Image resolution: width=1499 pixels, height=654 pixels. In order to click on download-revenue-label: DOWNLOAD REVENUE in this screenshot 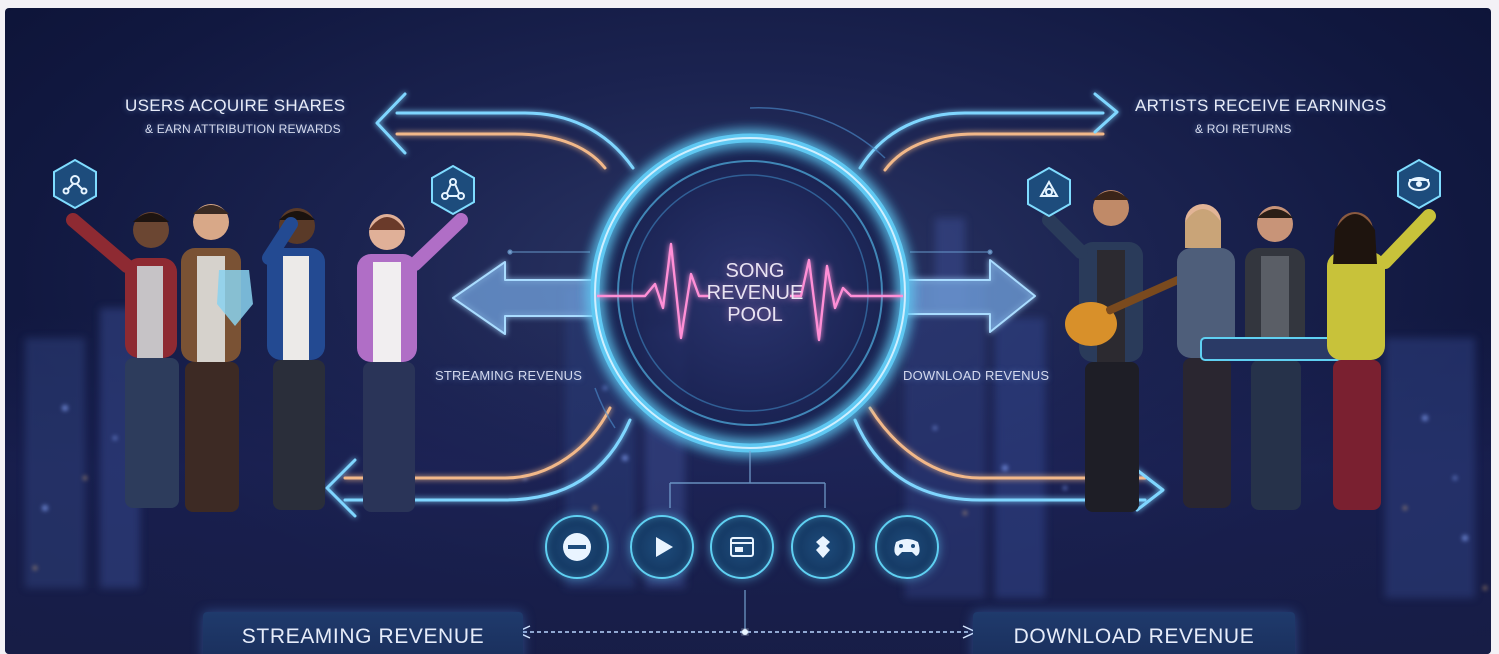, I will do `click(1134, 636)`.